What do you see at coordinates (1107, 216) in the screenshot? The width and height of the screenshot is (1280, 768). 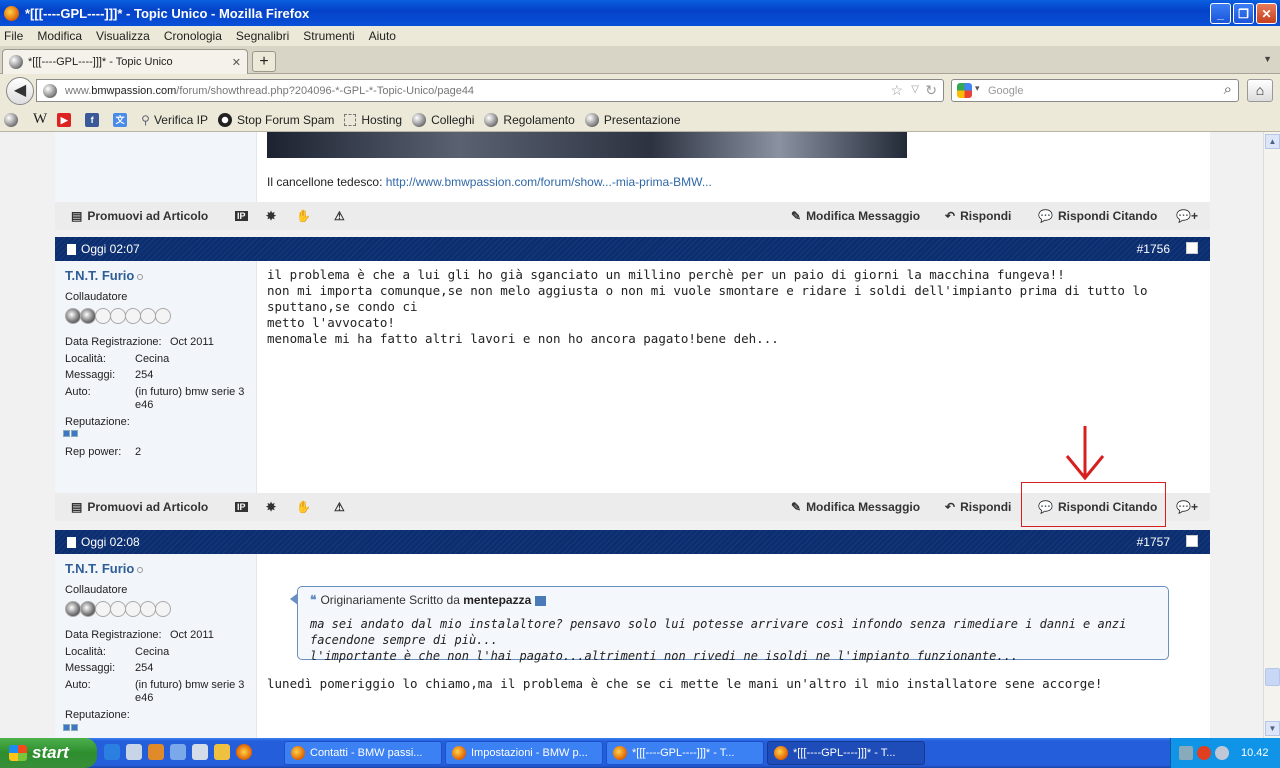 I see `rispondi-citando-label: Rispondi Citando` at bounding box center [1107, 216].